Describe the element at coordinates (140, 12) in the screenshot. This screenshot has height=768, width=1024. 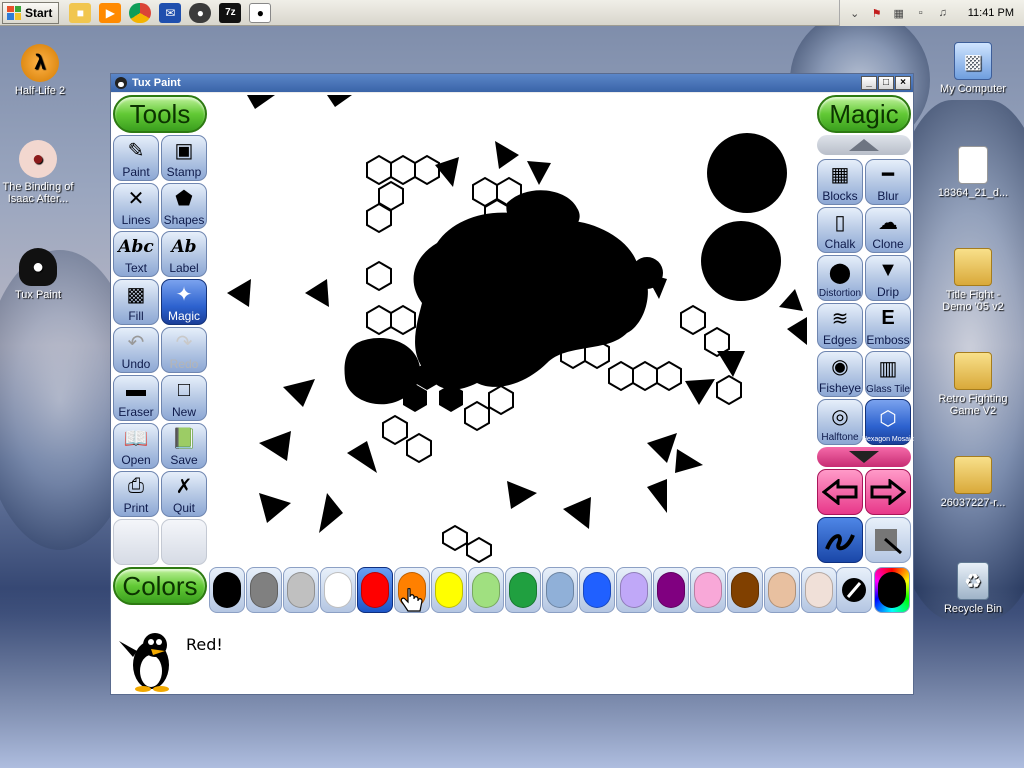
I see `chrome-icon` at that location.